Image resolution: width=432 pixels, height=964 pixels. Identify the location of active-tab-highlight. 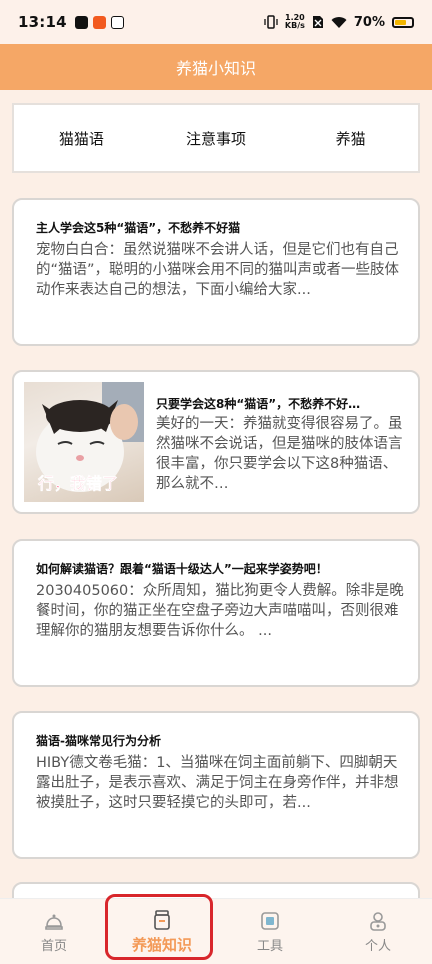
(159, 927).